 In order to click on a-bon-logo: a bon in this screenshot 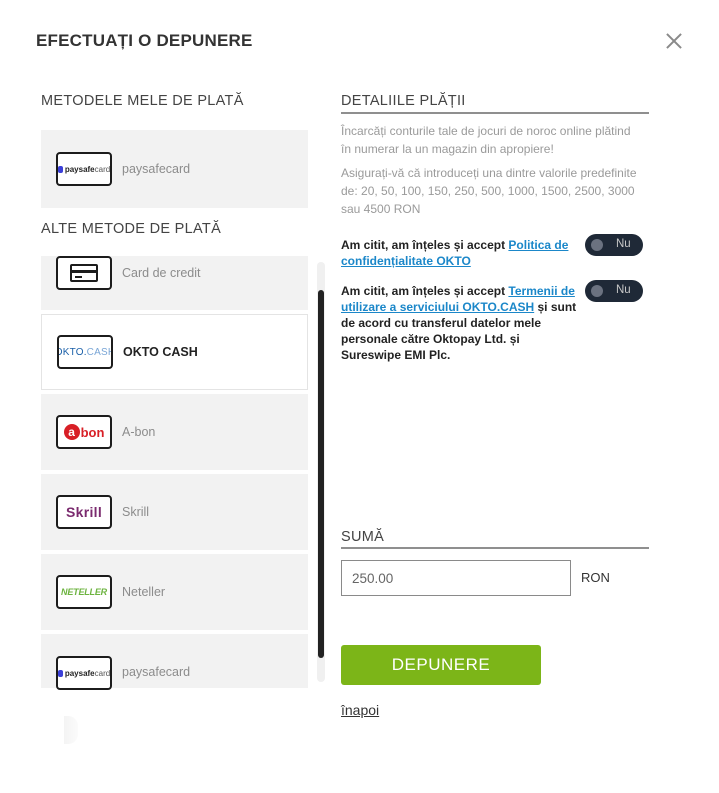, I will do `click(84, 432)`.